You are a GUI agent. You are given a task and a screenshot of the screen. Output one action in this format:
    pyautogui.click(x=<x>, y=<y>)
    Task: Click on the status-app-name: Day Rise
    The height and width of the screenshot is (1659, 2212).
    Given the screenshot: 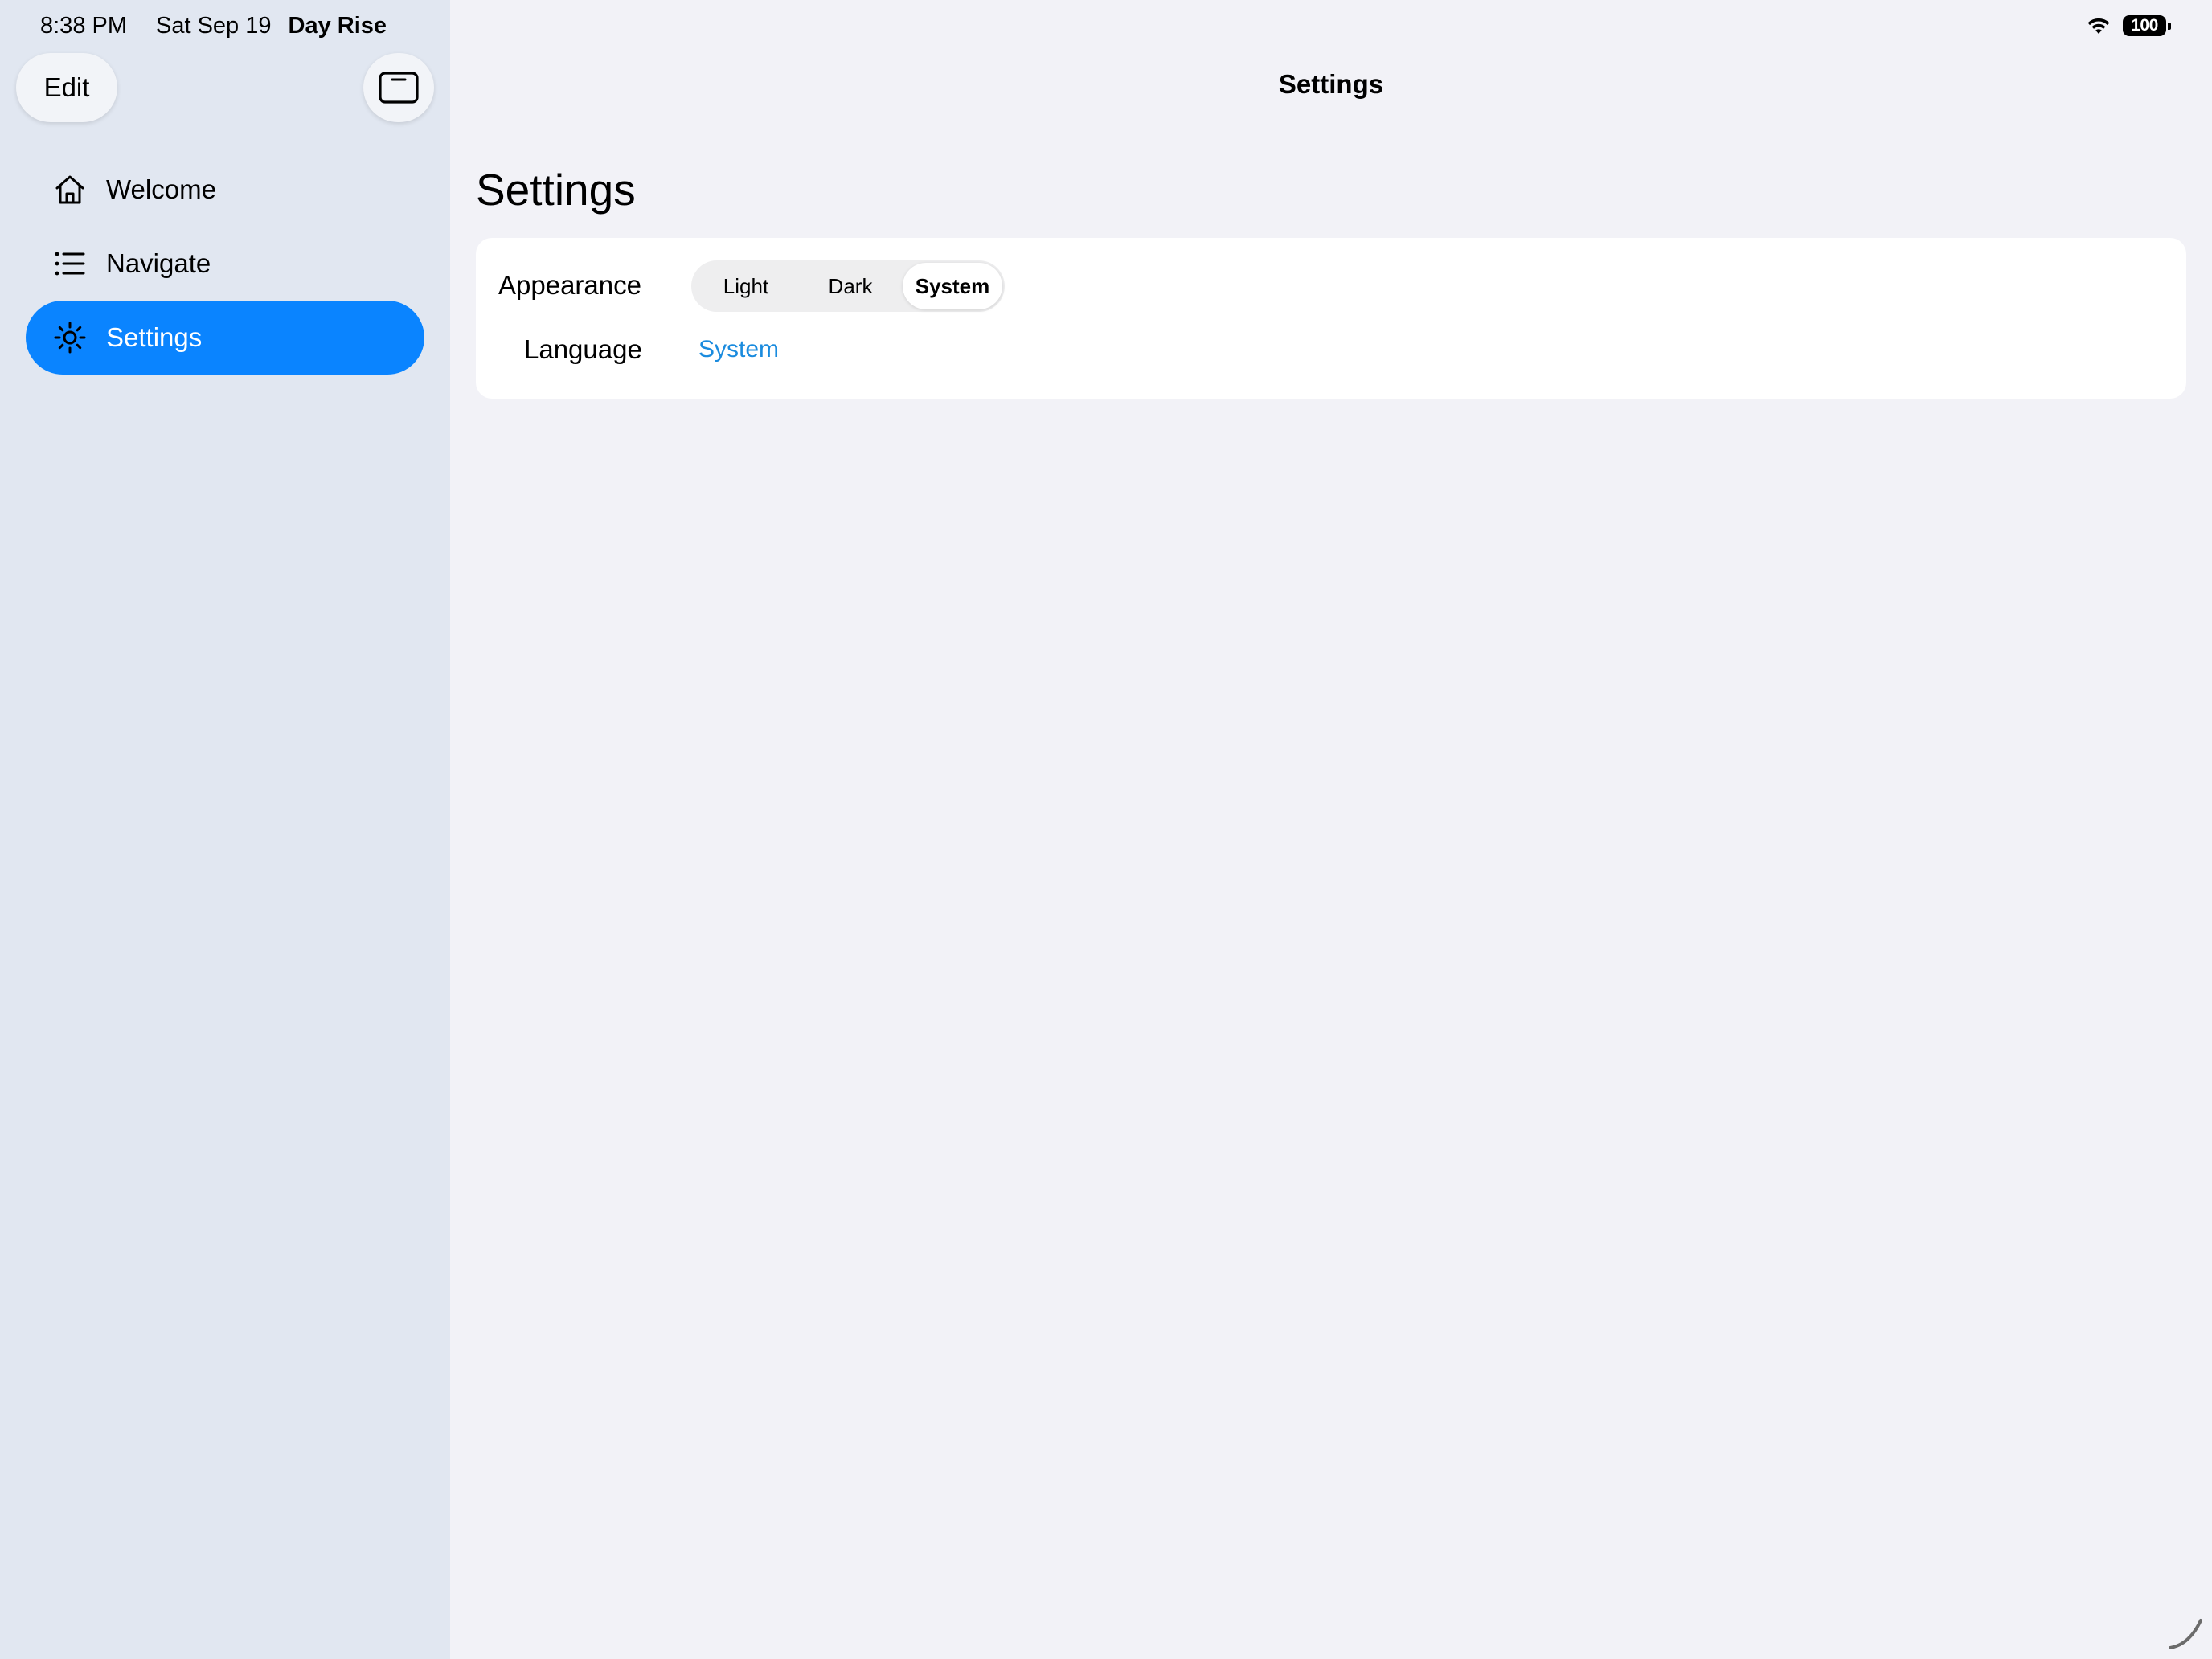 What is the action you would take?
    pyautogui.click(x=337, y=25)
    